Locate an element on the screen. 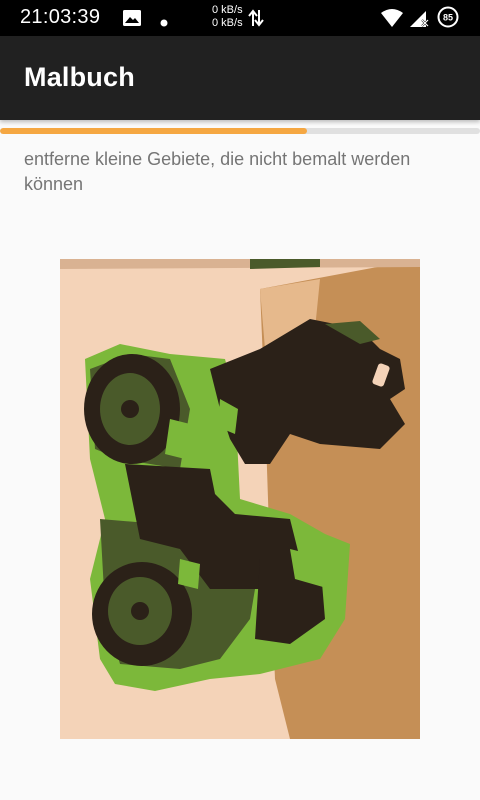 This screenshot has height=800, width=480. wifi-icon is located at coordinates (392, 20).